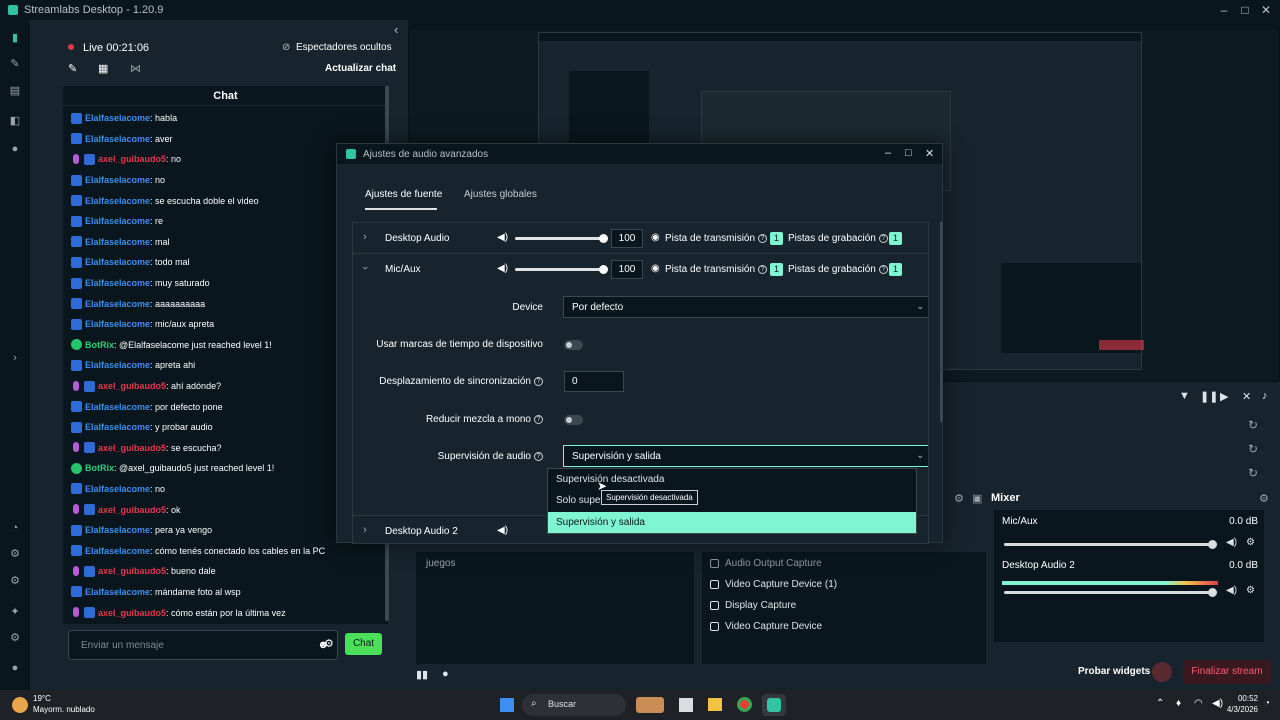 Image resolution: width=1280 pixels, height=720 pixels. What do you see at coordinates (1160, 703) in the screenshot?
I see `tray-chevron-icon: ⌃` at bounding box center [1160, 703].